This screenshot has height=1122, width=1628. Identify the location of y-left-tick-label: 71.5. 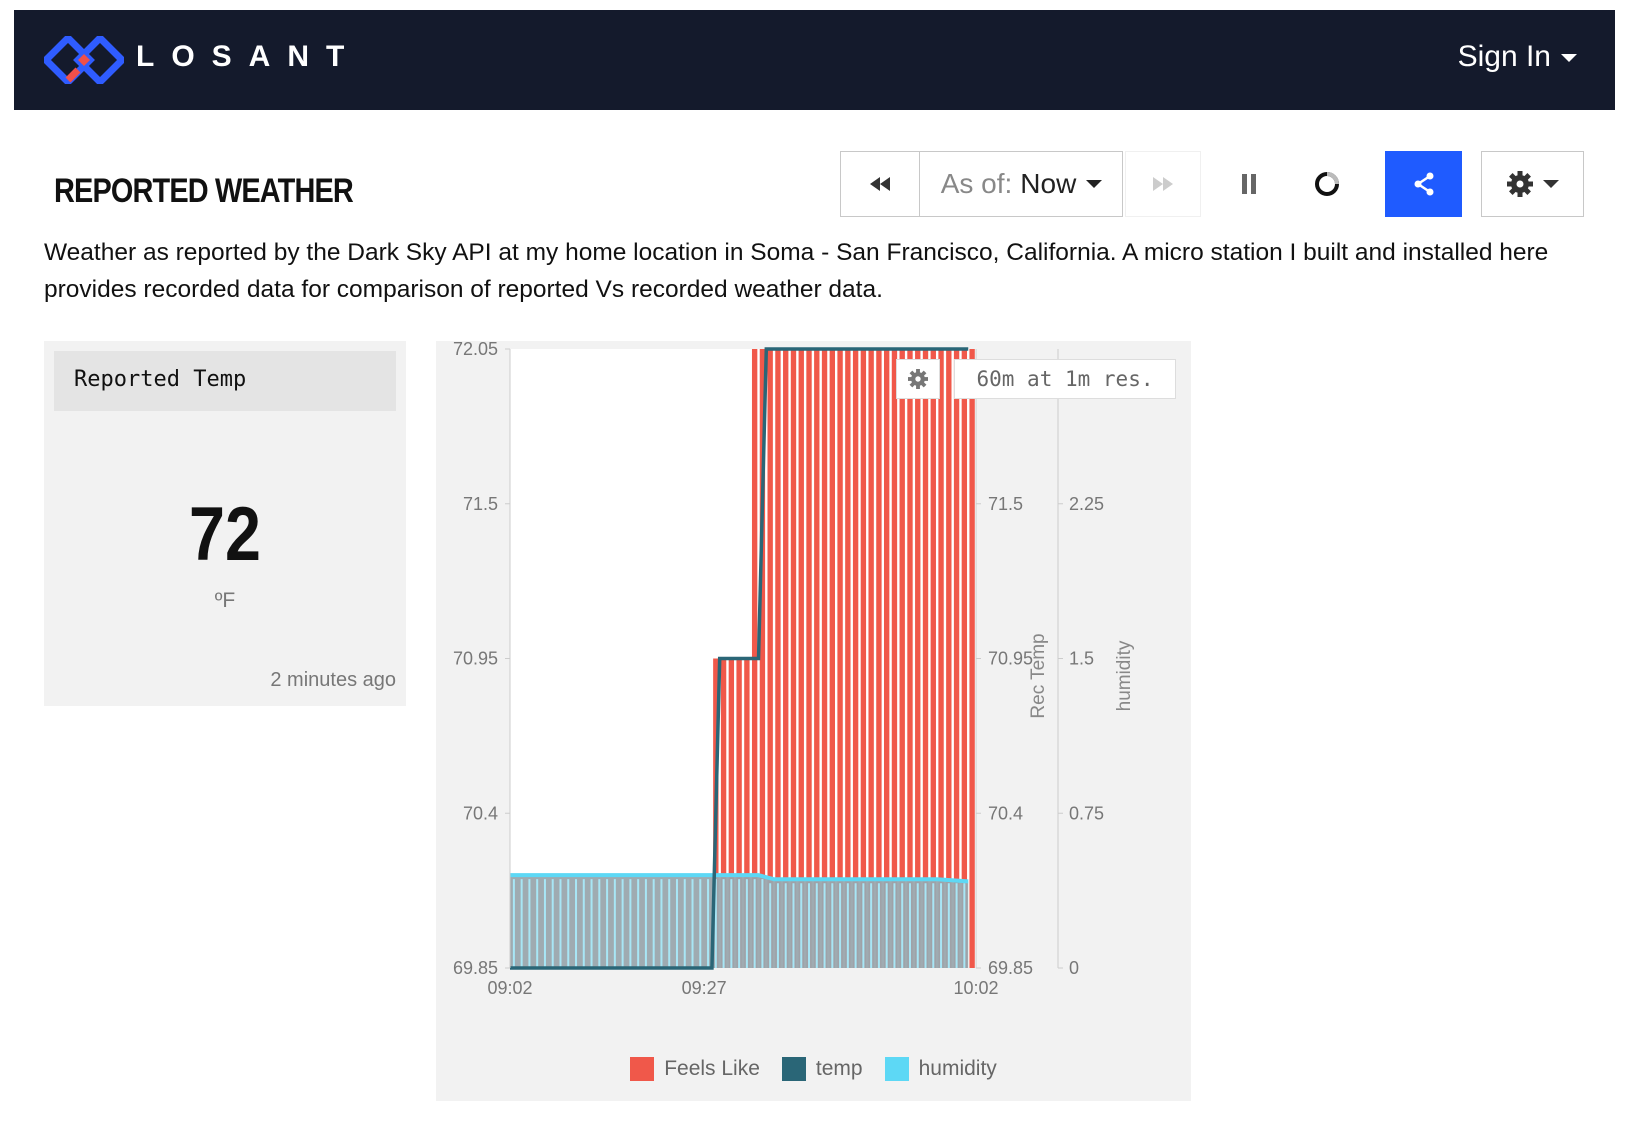
(480, 504).